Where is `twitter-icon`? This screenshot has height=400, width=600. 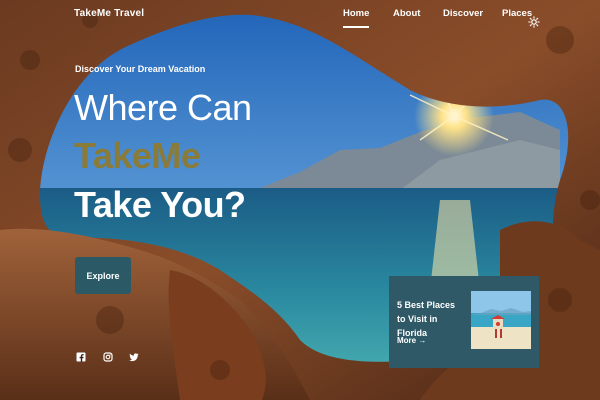 twitter-icon is located at coordinates (134, 357).